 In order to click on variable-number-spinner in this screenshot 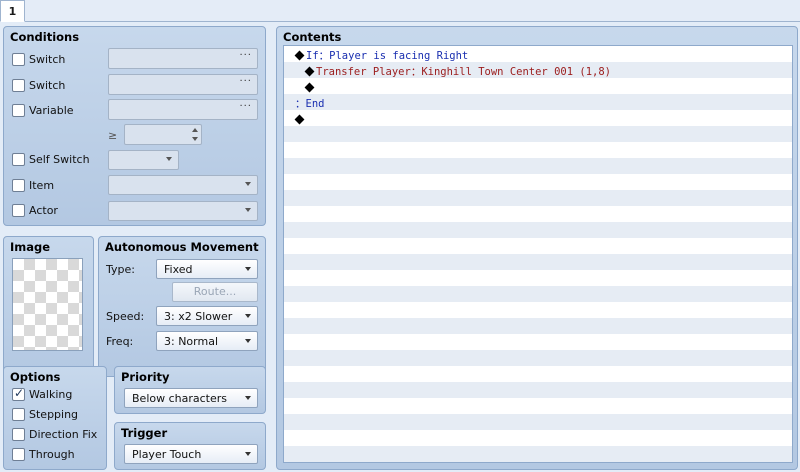, I will do `click(195, 134)`.